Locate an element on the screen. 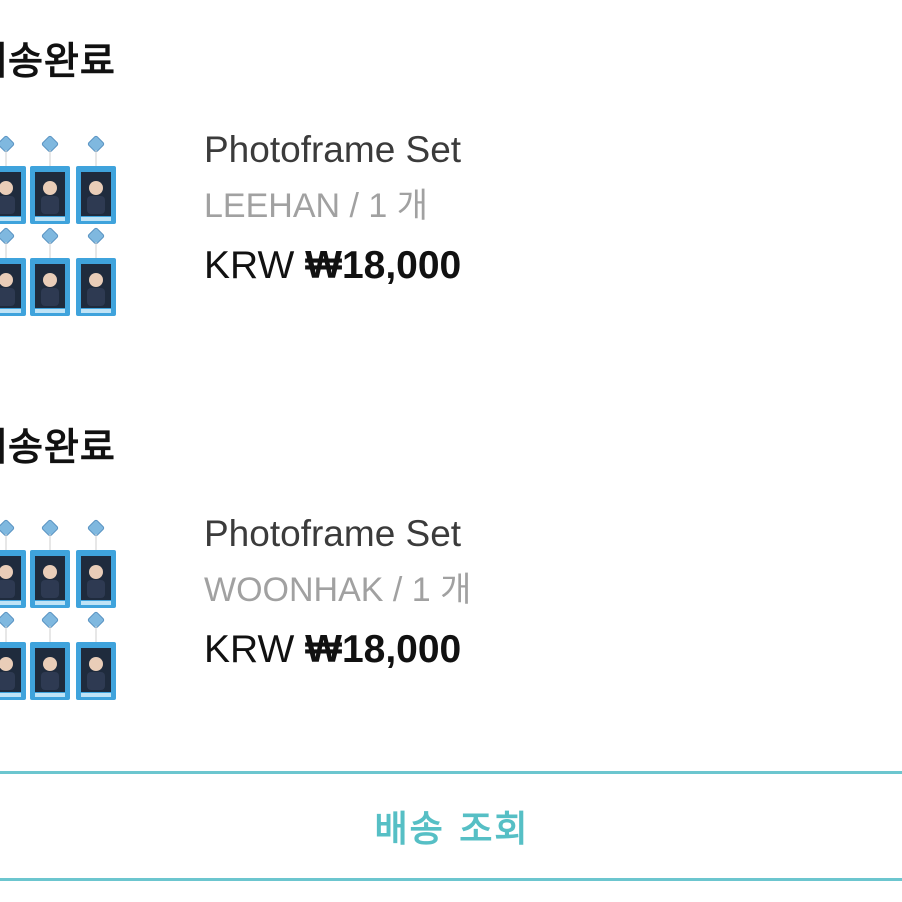 Image resolution: width=902 pixels, height=902 pixels. delivery-tracking-button: 배송 조회 is located at coordinates (451, 826).